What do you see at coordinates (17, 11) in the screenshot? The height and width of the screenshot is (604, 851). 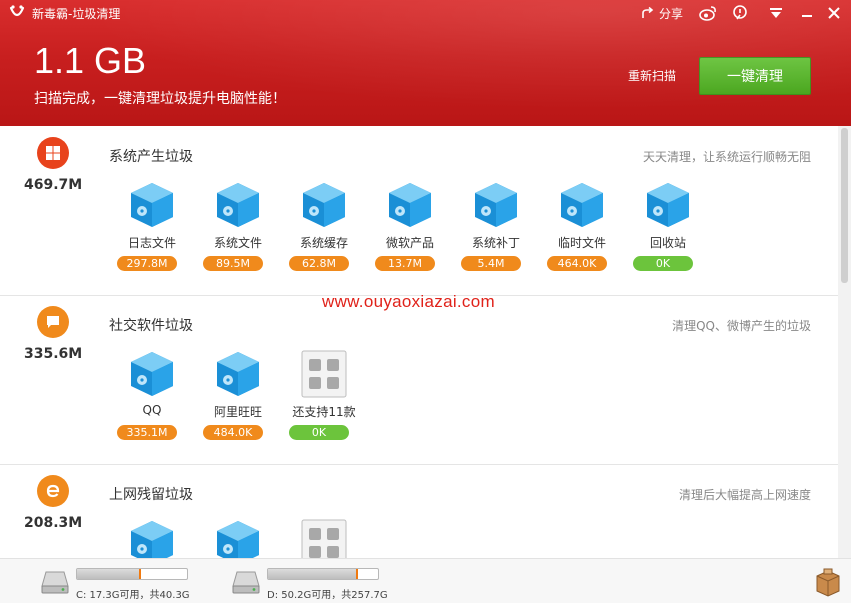 I see `app-logo-icon` at bounding box center [17, 11].